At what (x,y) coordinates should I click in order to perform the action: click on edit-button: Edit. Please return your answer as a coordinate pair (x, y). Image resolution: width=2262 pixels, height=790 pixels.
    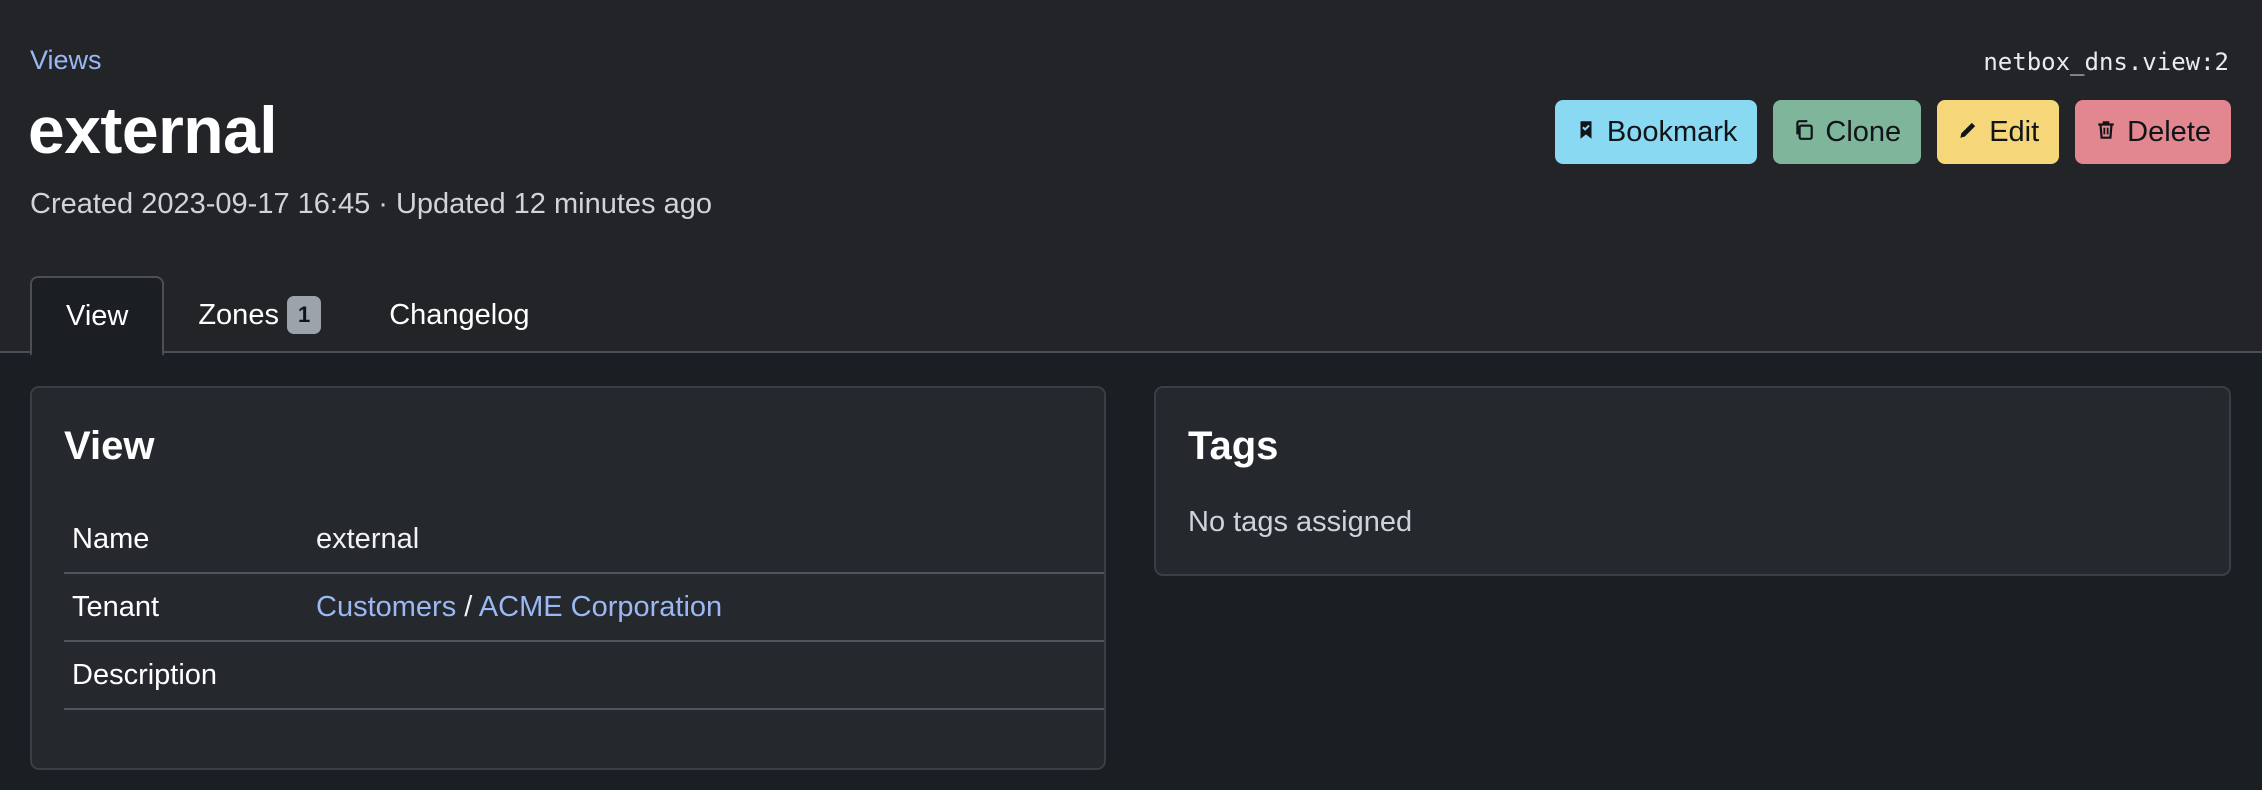
    Looking at the image, I should click on (1998, 132).